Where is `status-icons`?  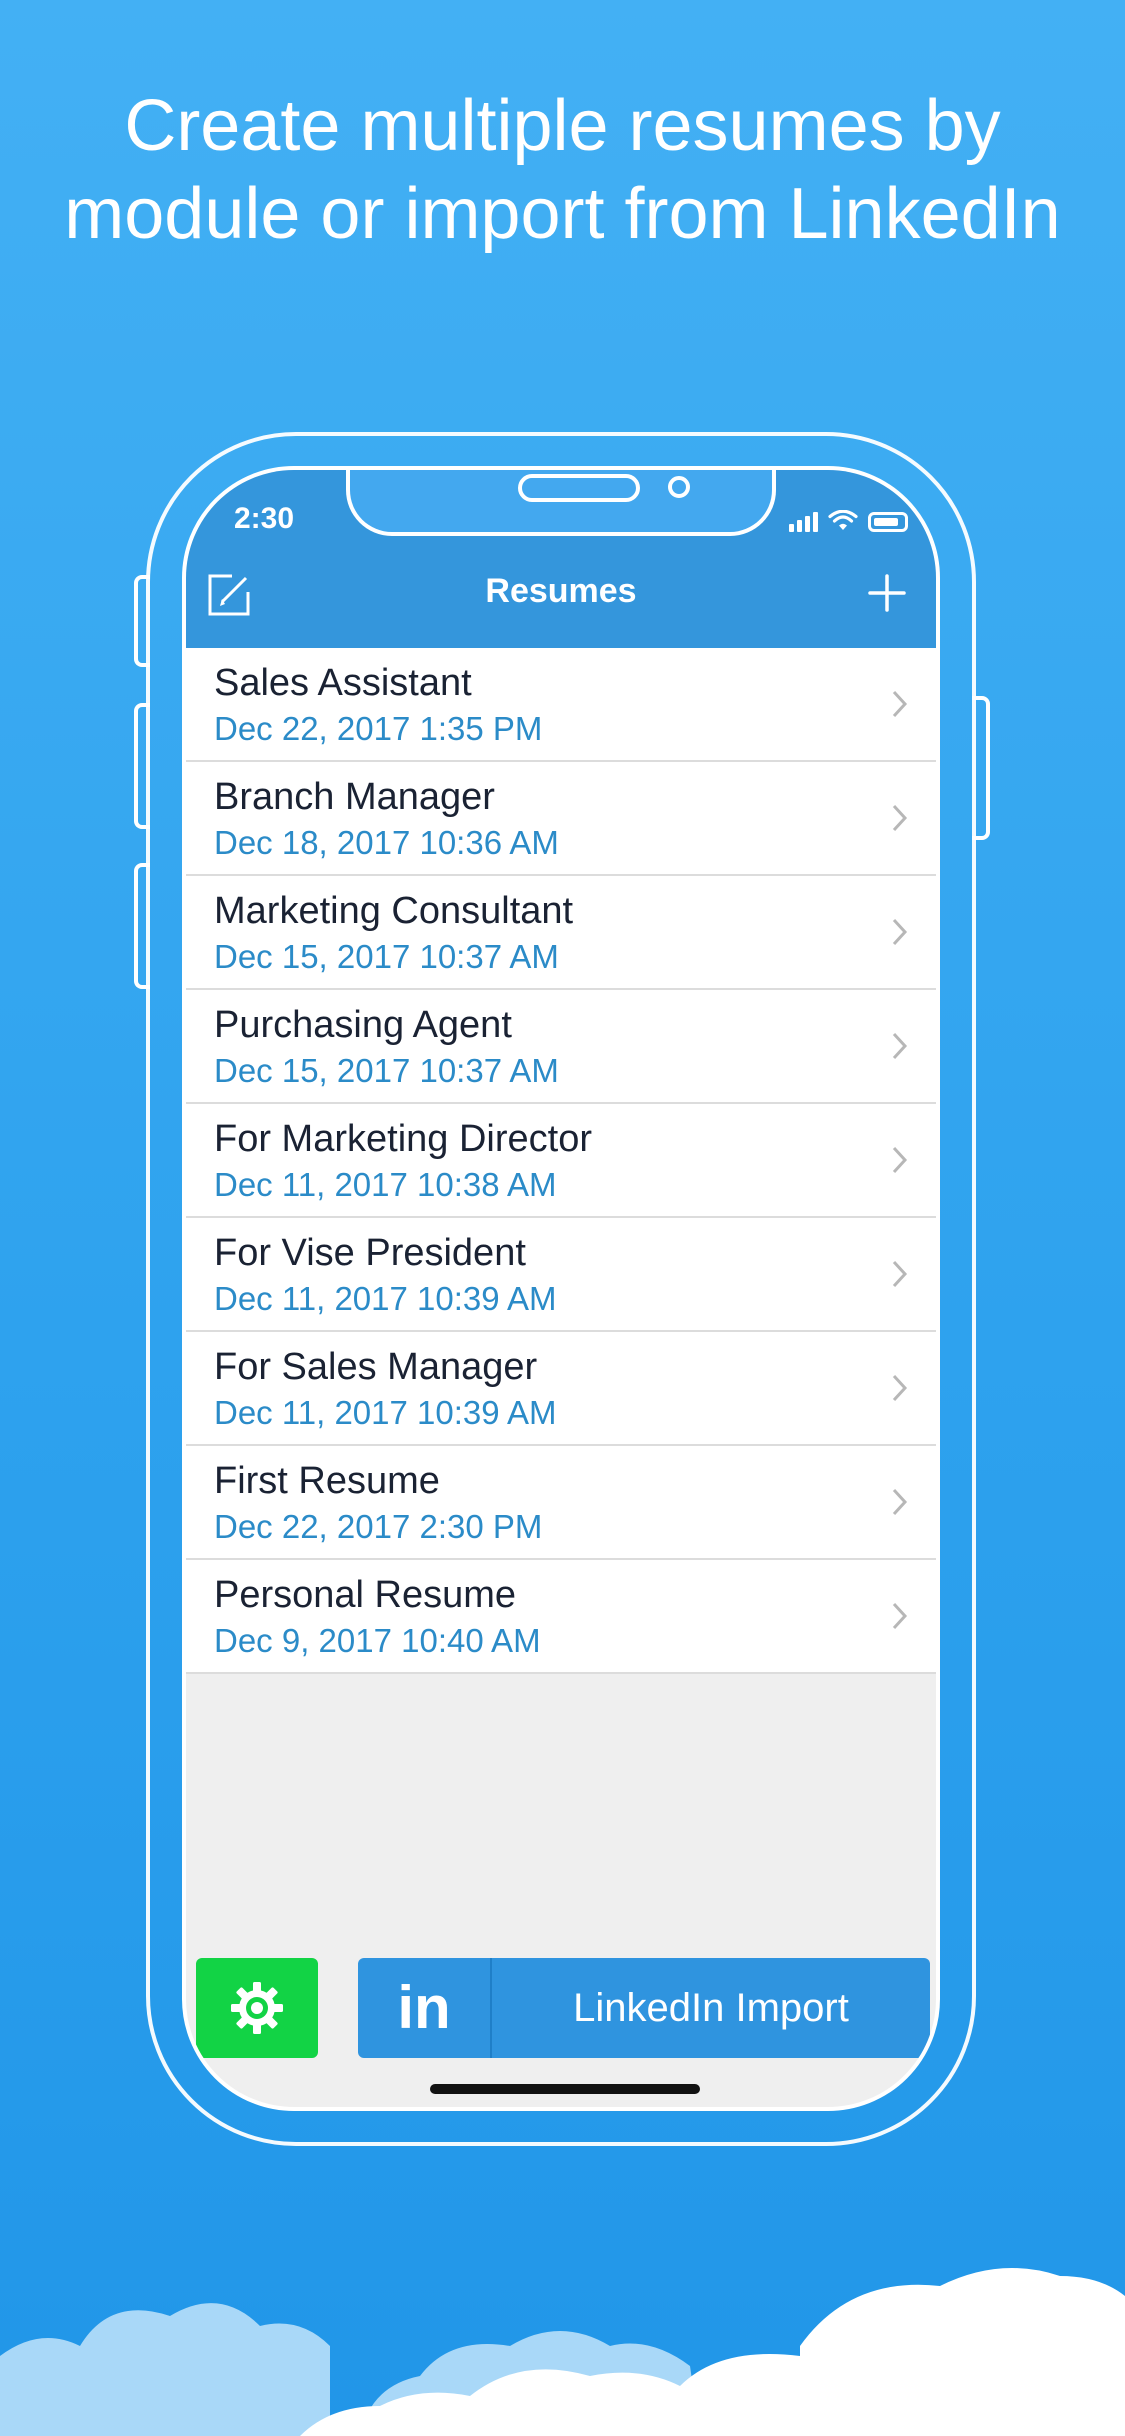
status-icons is located at coordinates (848, 519).